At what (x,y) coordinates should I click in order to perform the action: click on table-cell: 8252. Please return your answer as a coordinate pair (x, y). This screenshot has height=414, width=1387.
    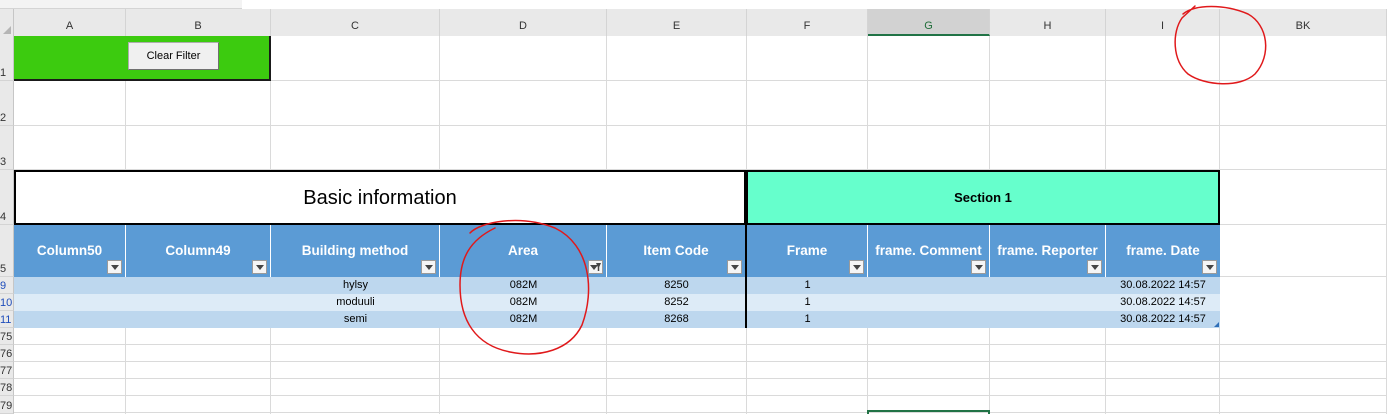
    Looking at the image, I should click on (676, 302).